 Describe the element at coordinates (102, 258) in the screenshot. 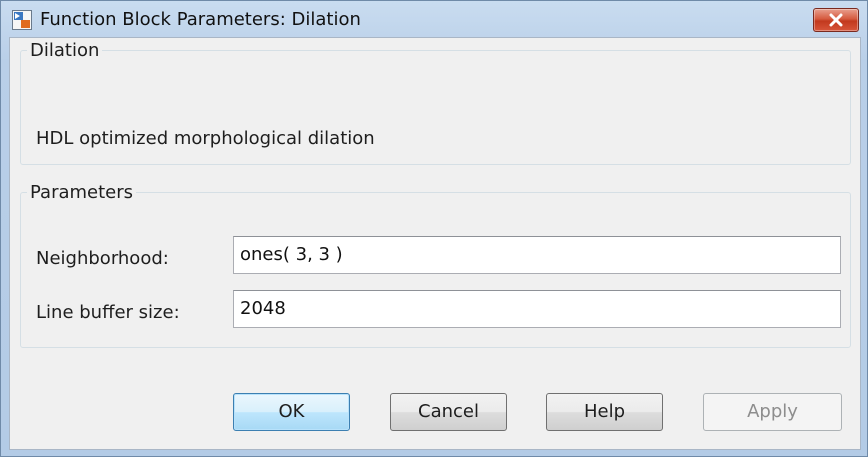

I see `neighborhood-label: Neighborhood:` at that location.